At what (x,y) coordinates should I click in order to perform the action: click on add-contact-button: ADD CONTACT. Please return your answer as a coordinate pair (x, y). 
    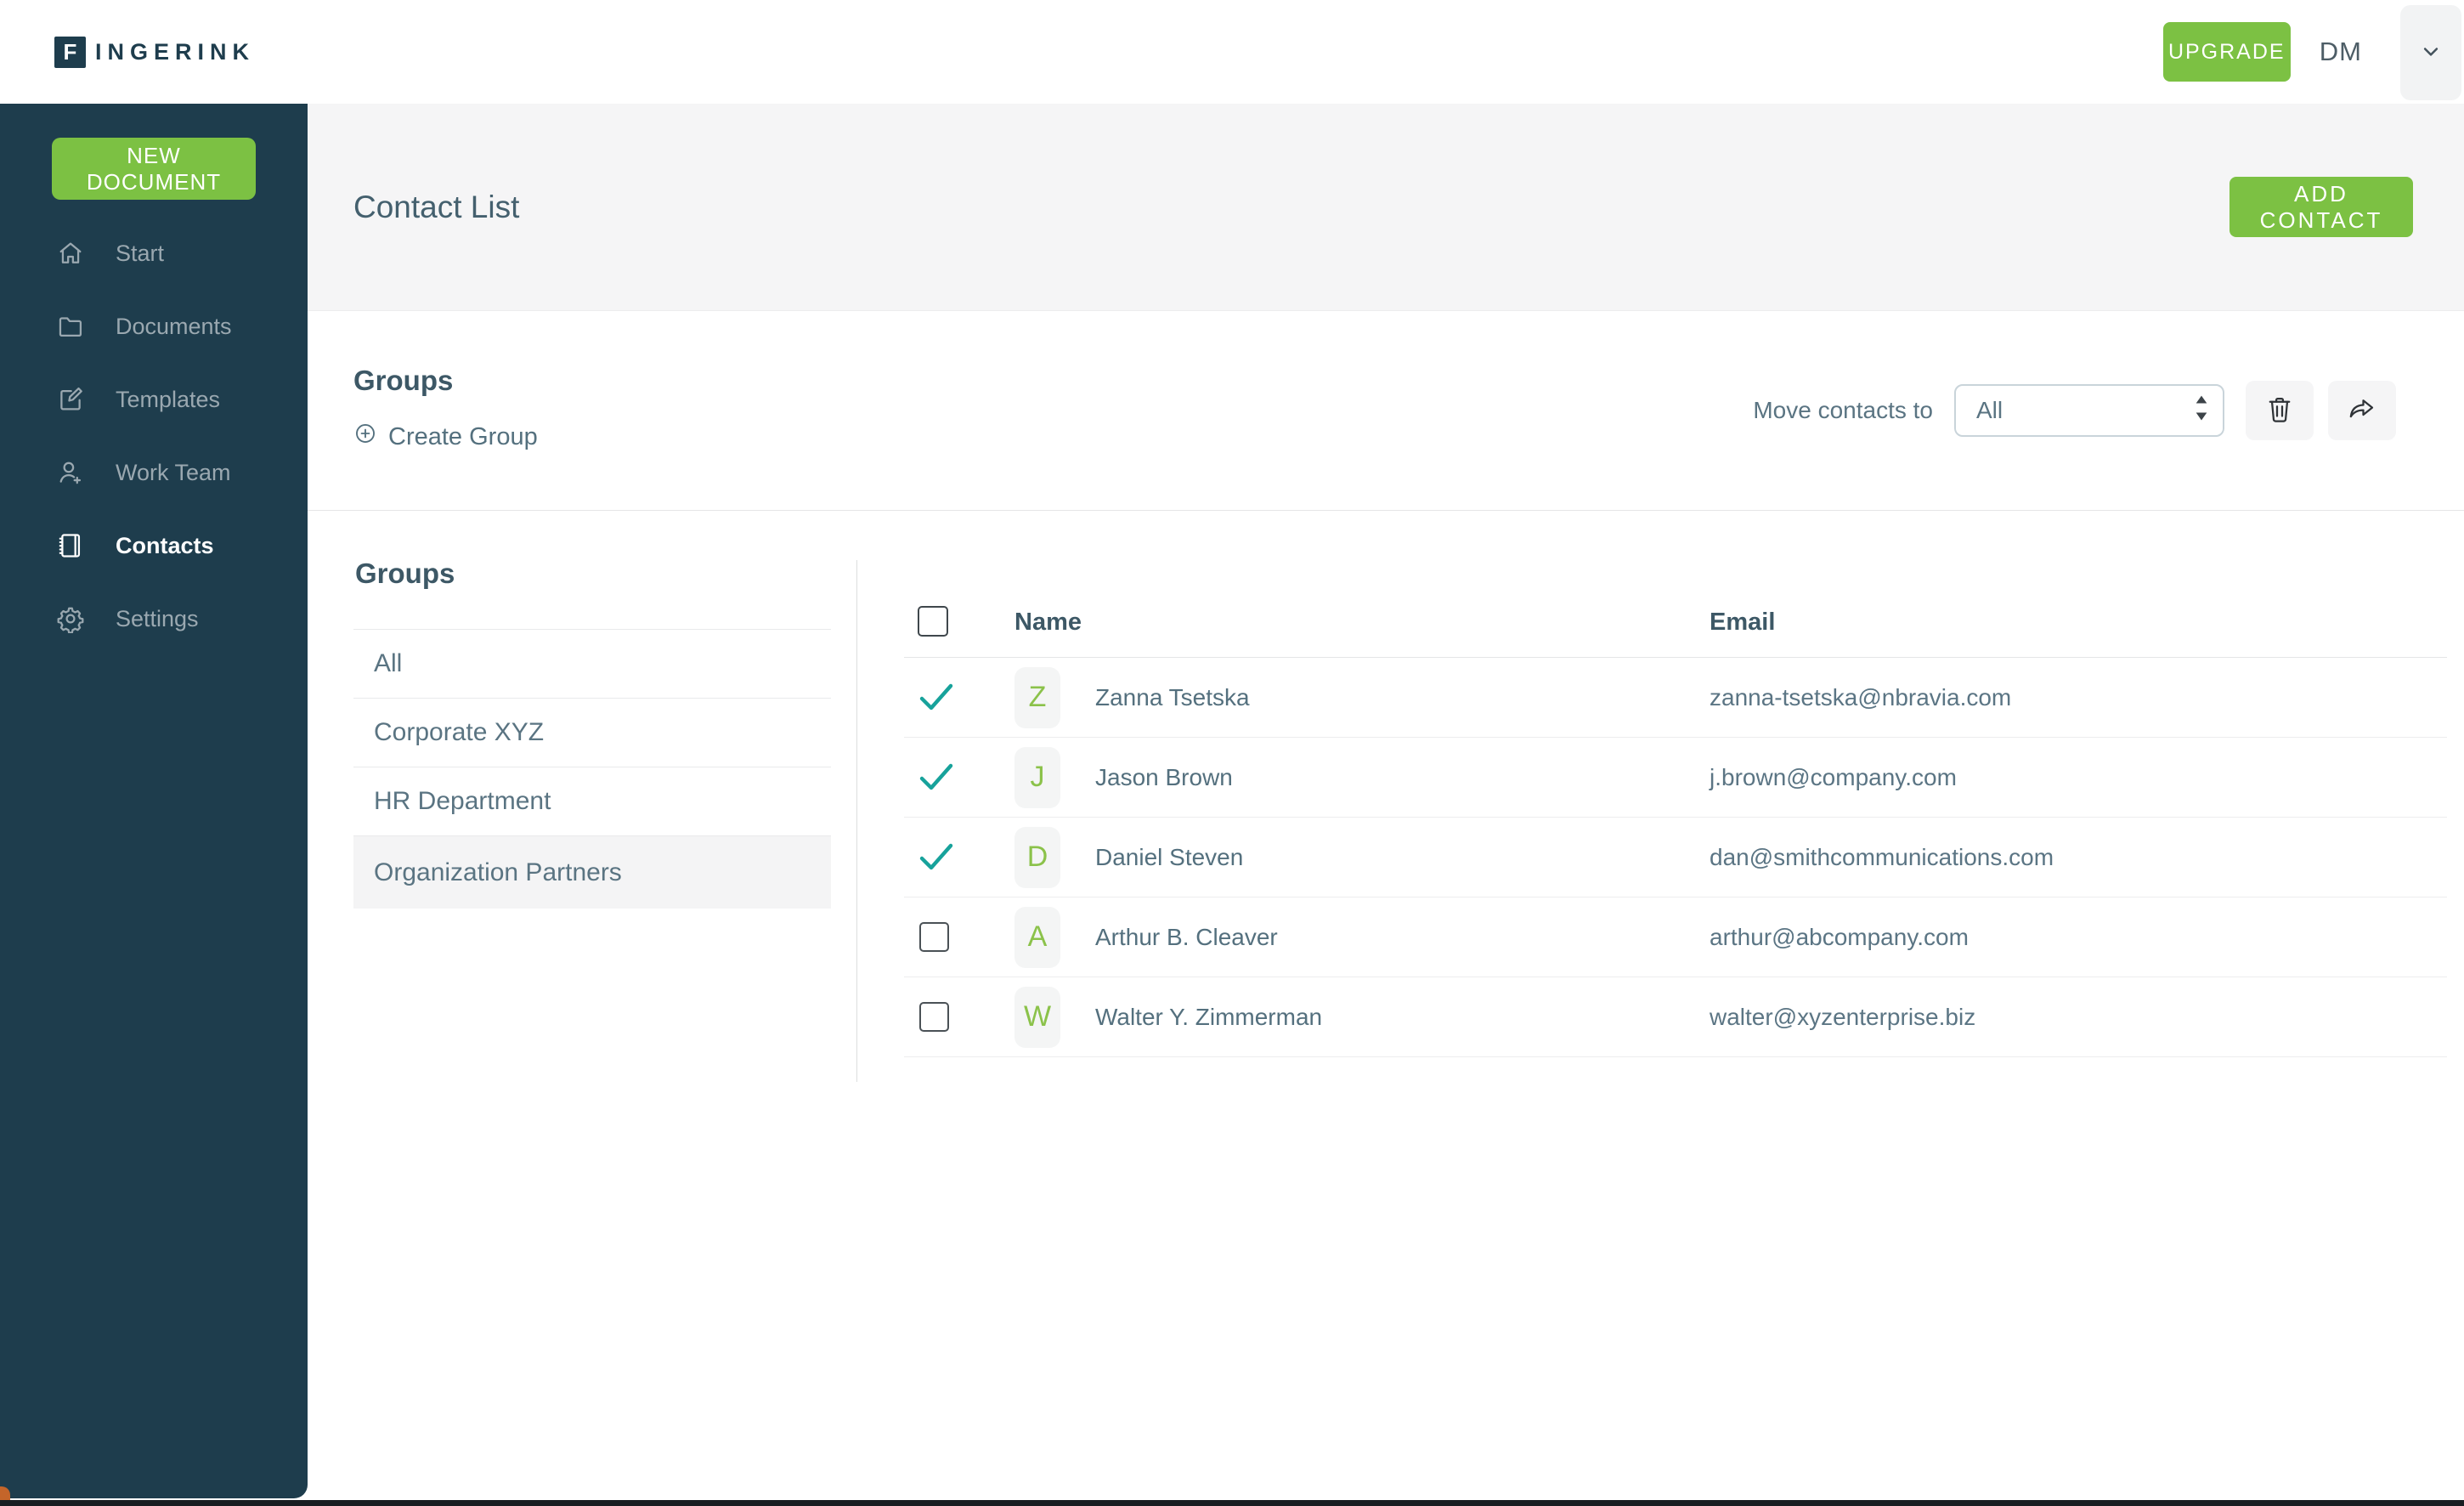
    Looking at the image, I should click on (2321, 207).